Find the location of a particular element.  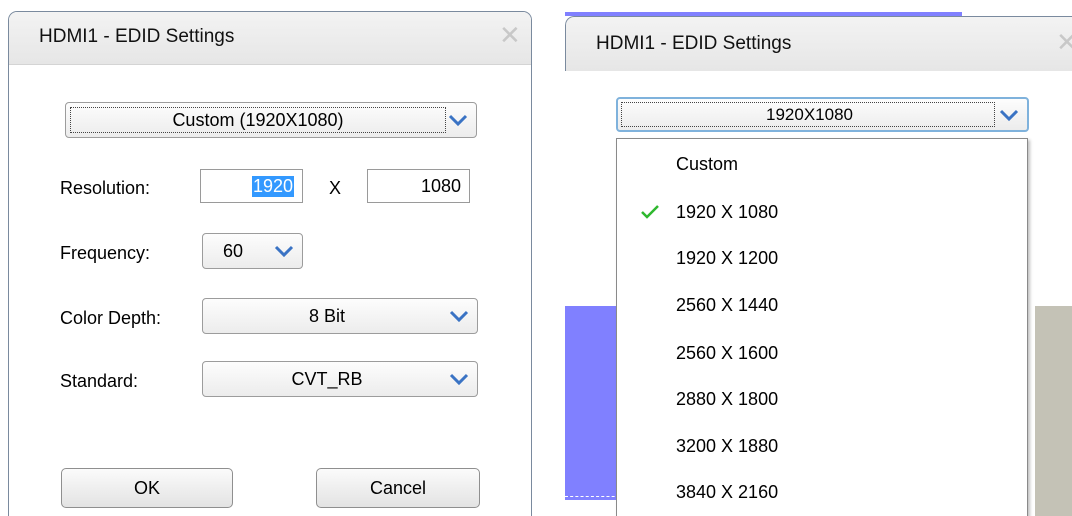

standard-select: CVT_RB is located at coordinates (340, 379).